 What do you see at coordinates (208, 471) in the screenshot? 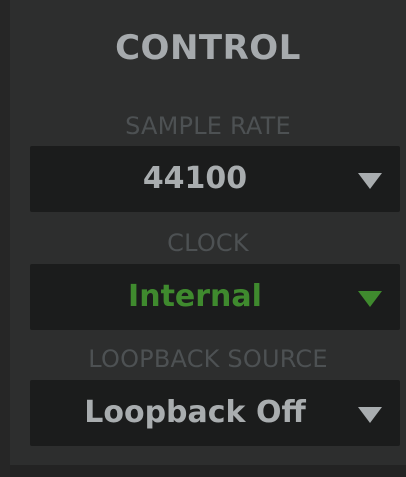
I see `panel-footer-divider` at bounding box center [208, 471].